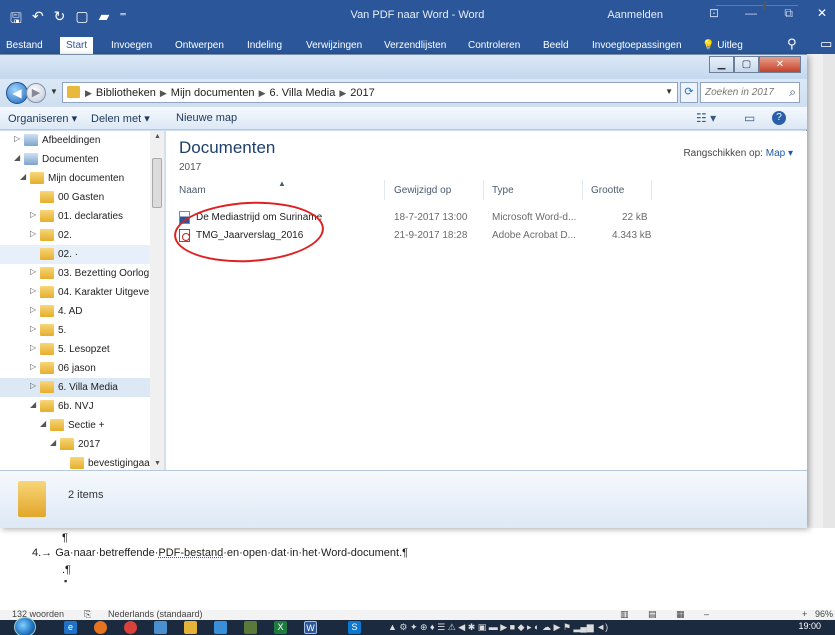  I want to click on column-header-type: Type, so click(503, 190).